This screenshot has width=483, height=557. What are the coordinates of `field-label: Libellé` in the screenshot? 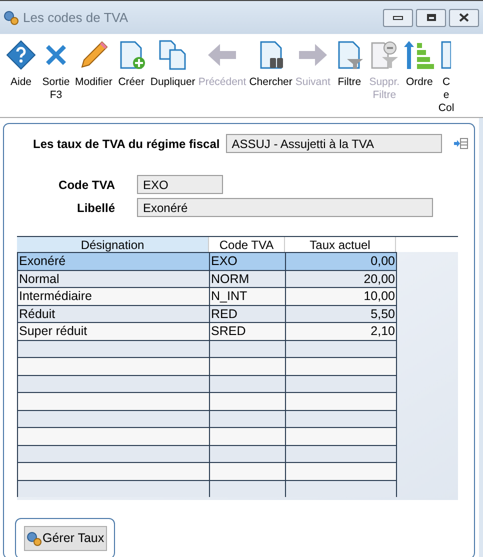 It's located at (96, 208).